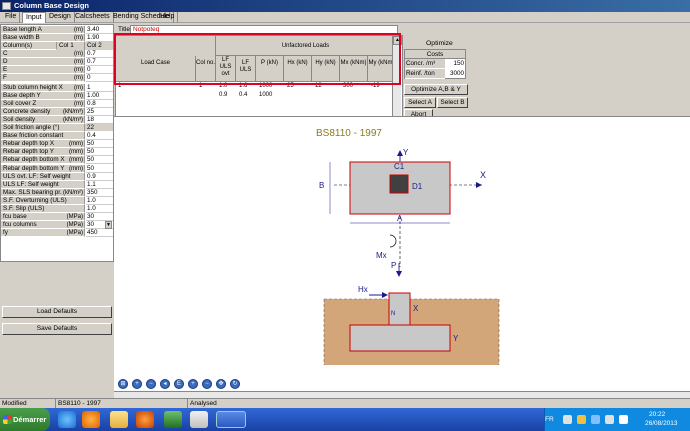 This screenshot has height=431, width=690. I want to click on param-input: 0.8, so click(99, 104).